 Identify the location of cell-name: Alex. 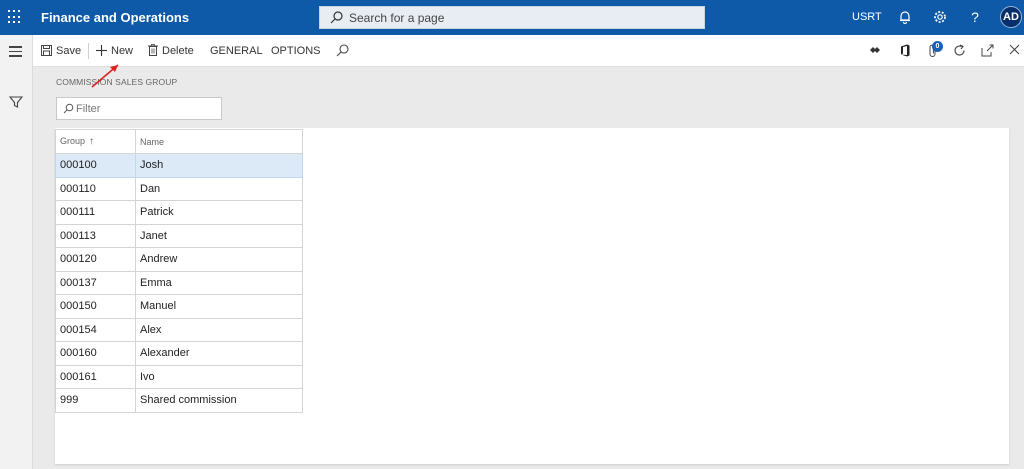
(219, 329).